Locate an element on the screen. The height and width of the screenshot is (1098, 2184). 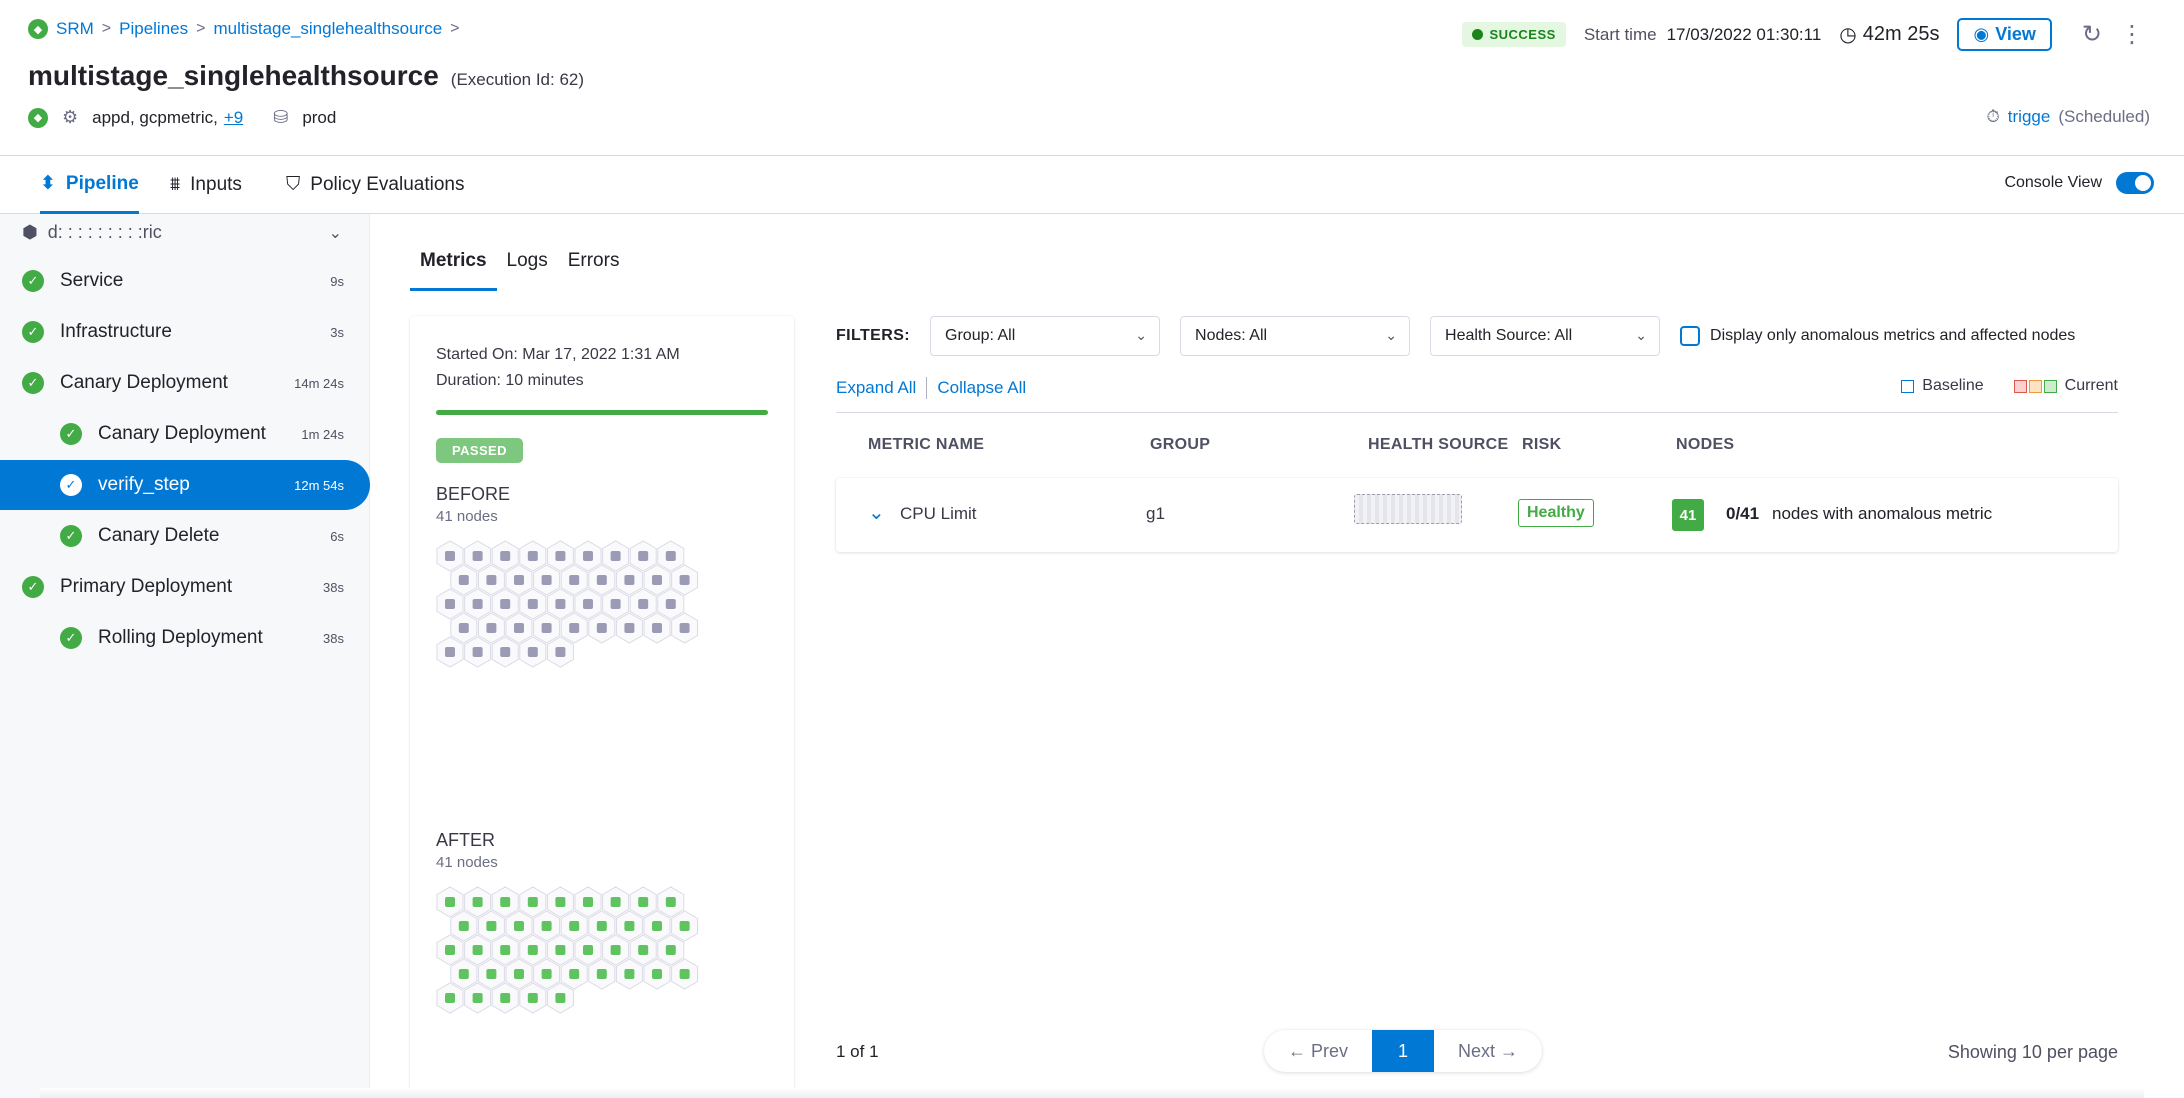
sidebar-step-label: Primary Deployment is located at coordinates (146, 586).